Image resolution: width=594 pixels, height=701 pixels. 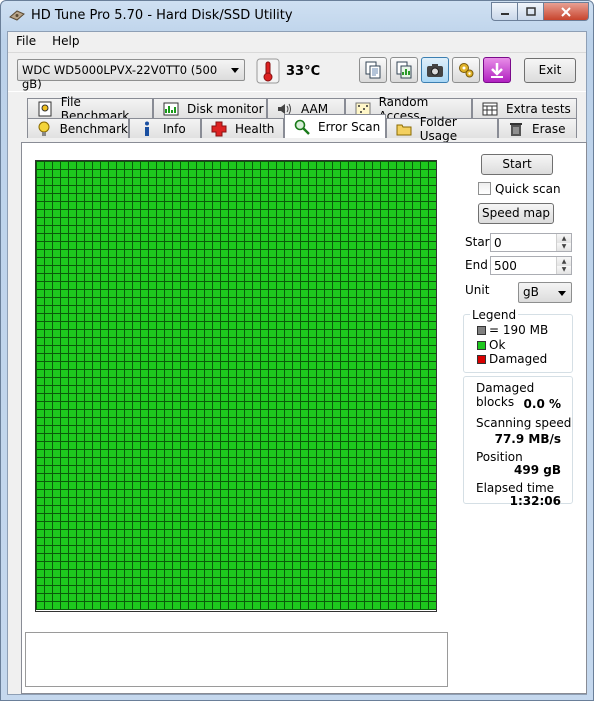 I want to click on file-benchmark-icon, so click(x=45, y=108).